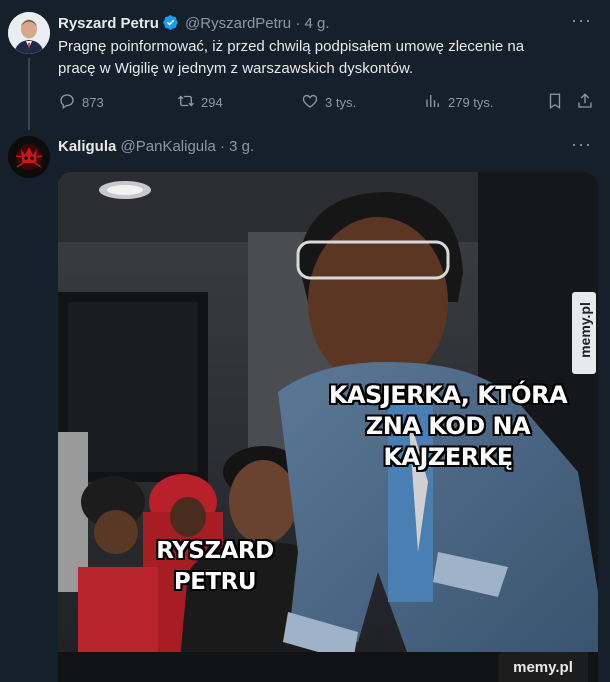 The image size is (610, 682). I want to click on meme-caption-line: ZNA KOD NA KAJZERKĘ, so click(448, 441).